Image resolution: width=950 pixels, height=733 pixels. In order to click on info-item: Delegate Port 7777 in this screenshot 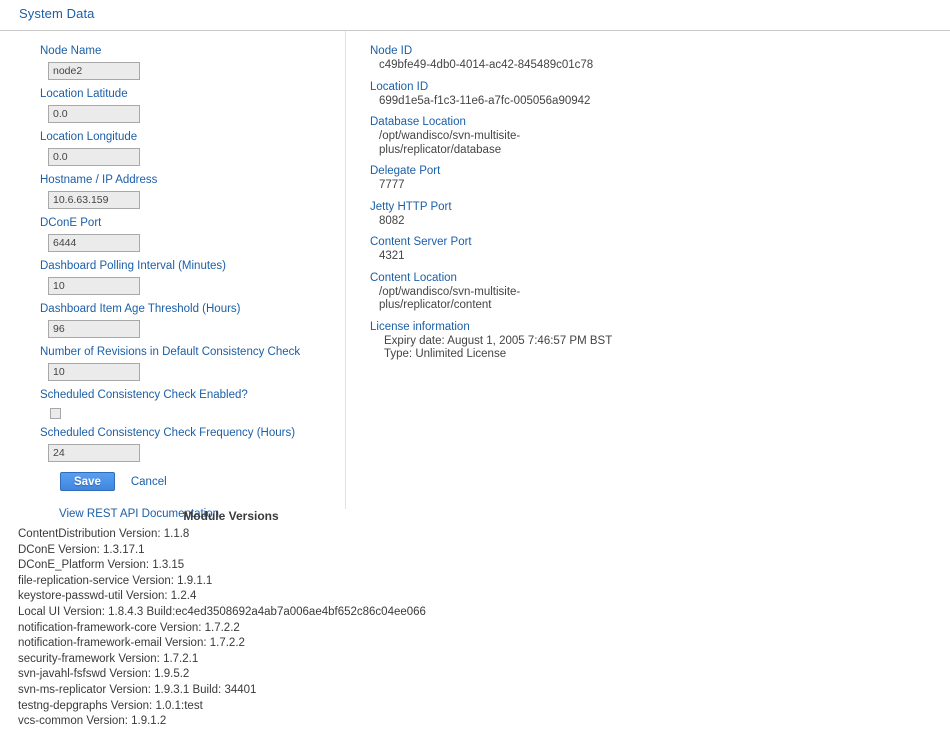, I will do `click(658, 178)`.